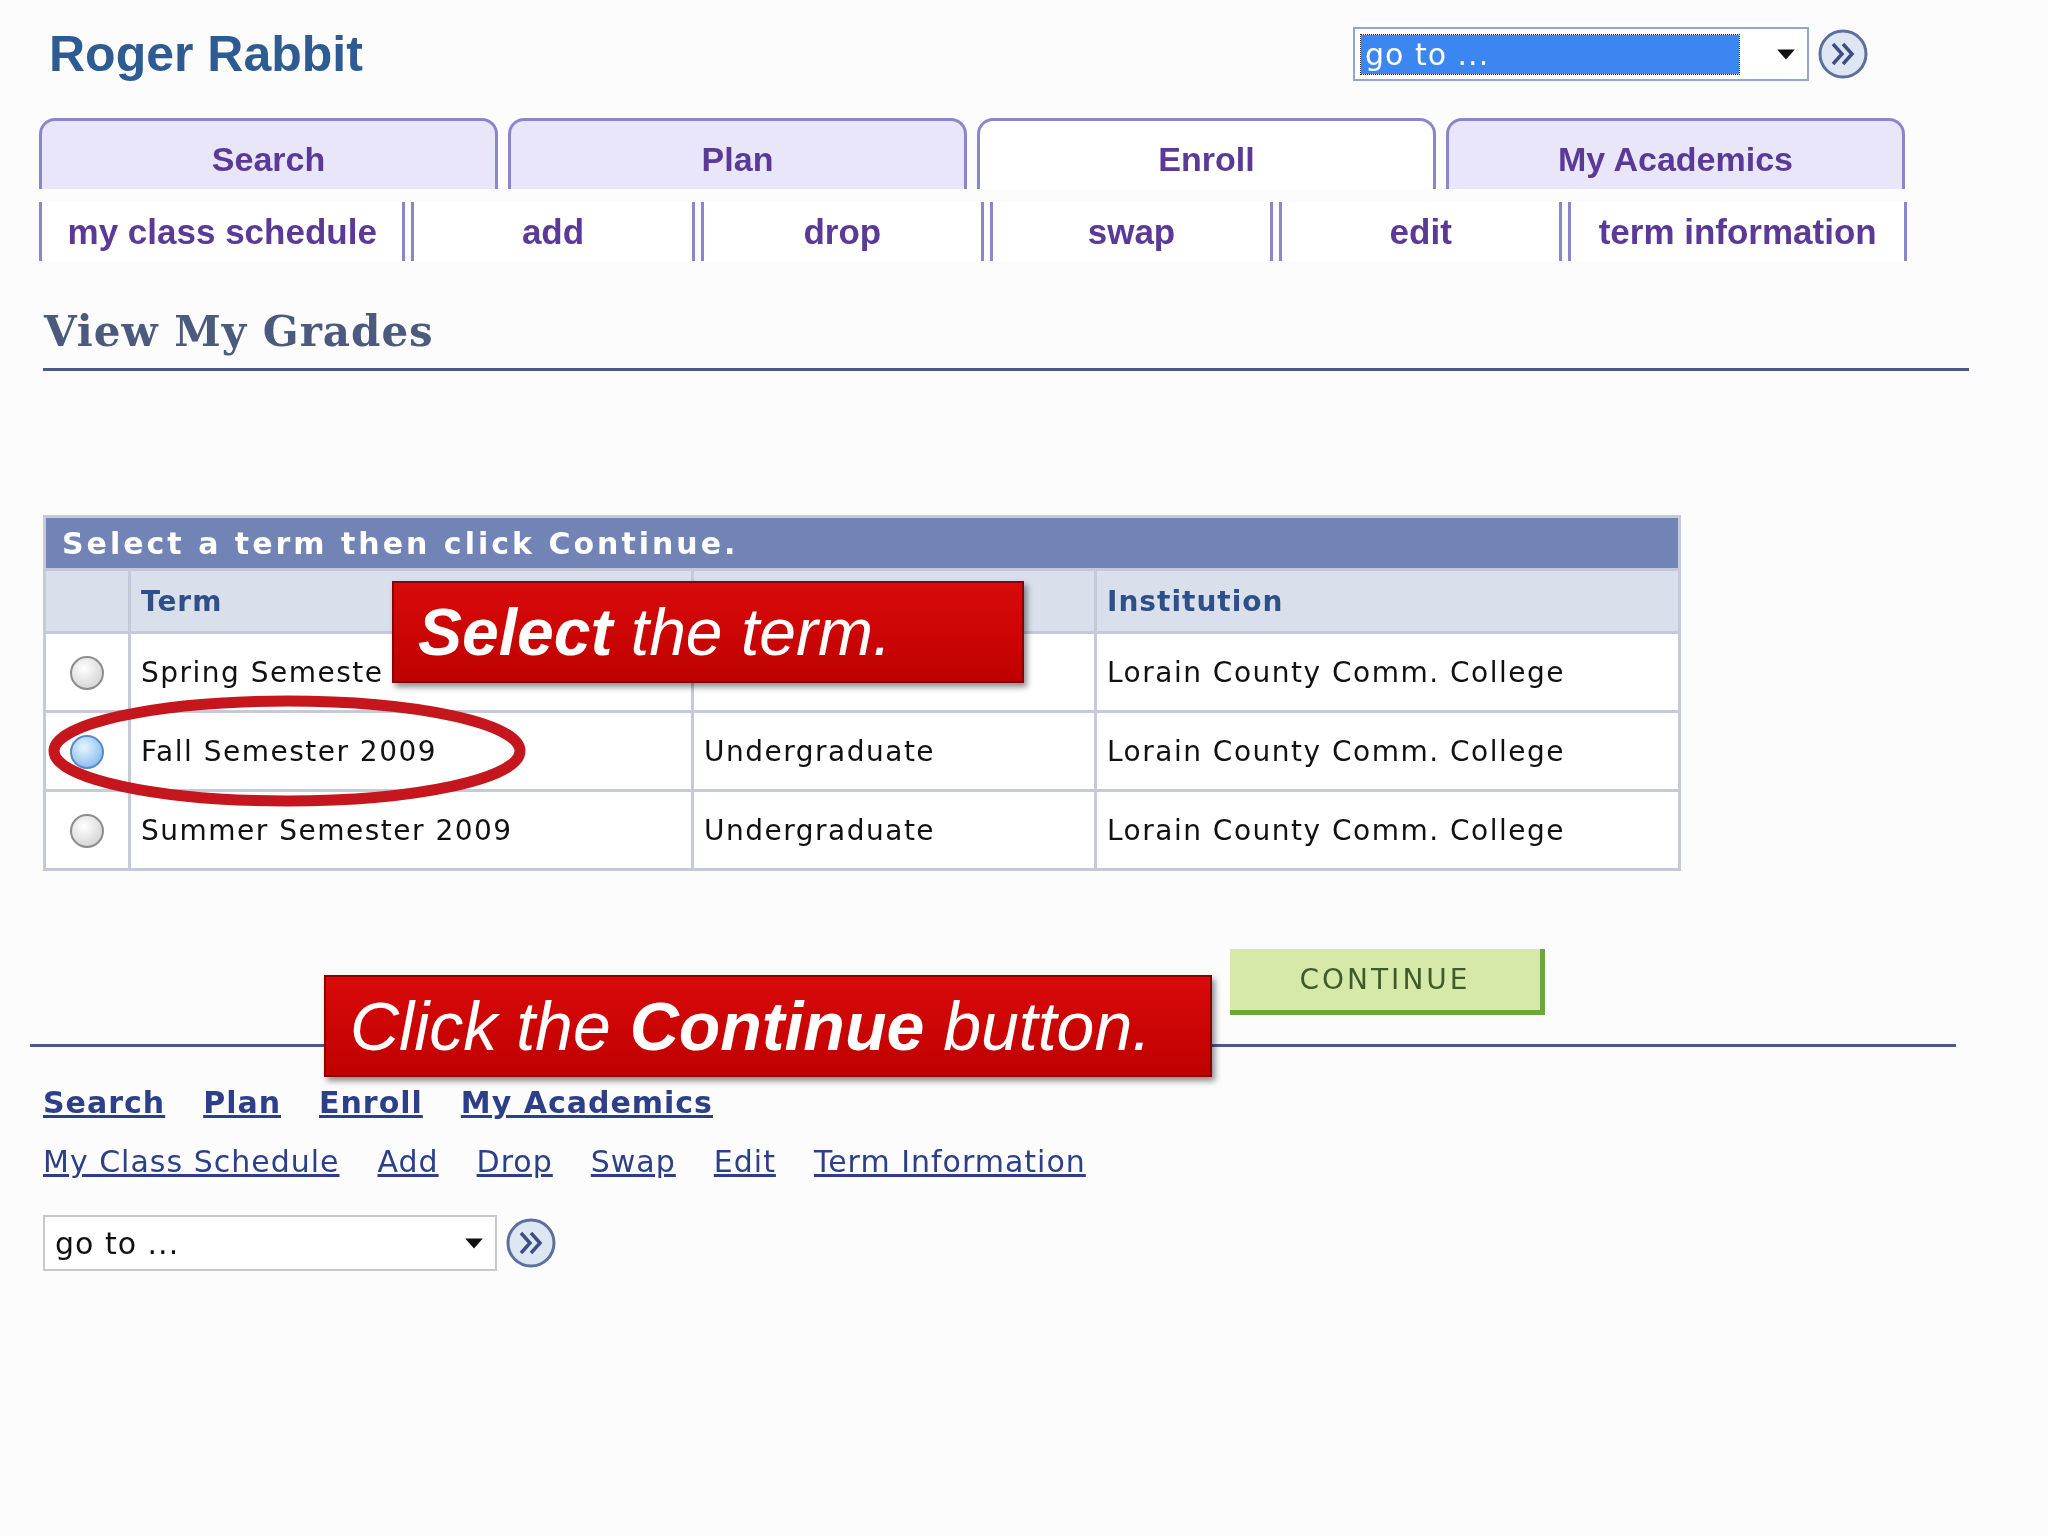  What do you see at coordinates (1675, 153) in the screenshot?
I see `nav-tab: My Academics` at bounding box center [1675, 153].